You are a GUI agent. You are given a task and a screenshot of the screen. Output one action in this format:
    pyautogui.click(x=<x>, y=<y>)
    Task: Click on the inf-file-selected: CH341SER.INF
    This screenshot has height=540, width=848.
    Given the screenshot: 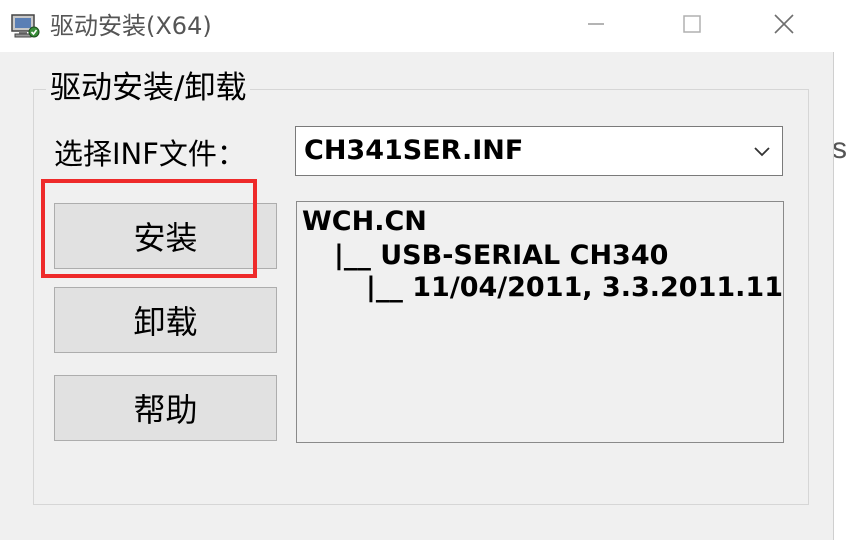 What is the action you would take?
    pyautogui.click(x=414, y=150)
    